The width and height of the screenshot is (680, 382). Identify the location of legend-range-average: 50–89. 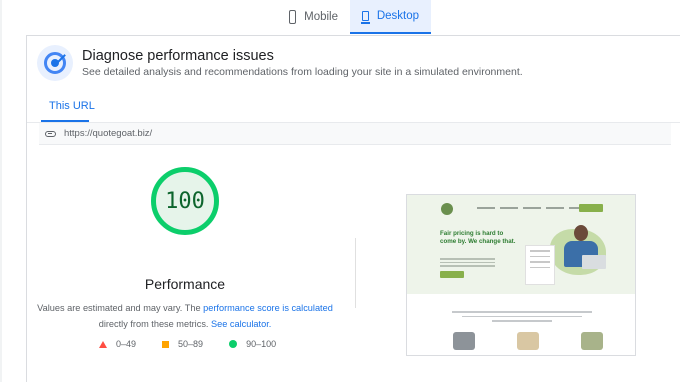
(191, 344).